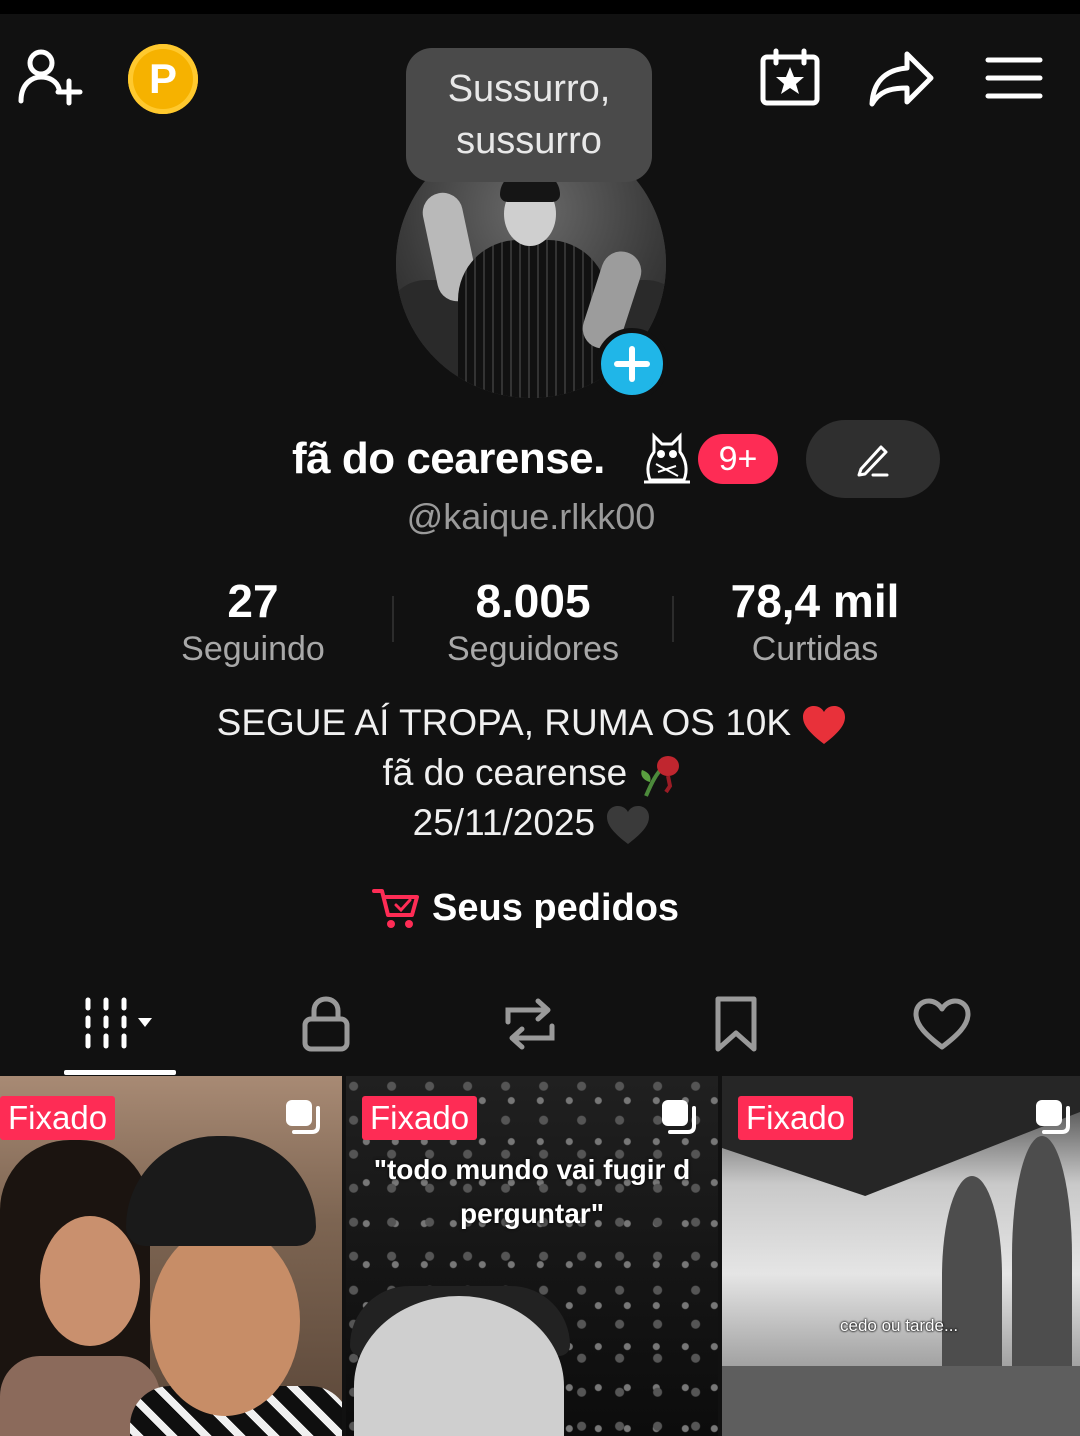 The width and height of the screenshot is (1080, 1436). I want to click on cart-icon, so click(395, 908).